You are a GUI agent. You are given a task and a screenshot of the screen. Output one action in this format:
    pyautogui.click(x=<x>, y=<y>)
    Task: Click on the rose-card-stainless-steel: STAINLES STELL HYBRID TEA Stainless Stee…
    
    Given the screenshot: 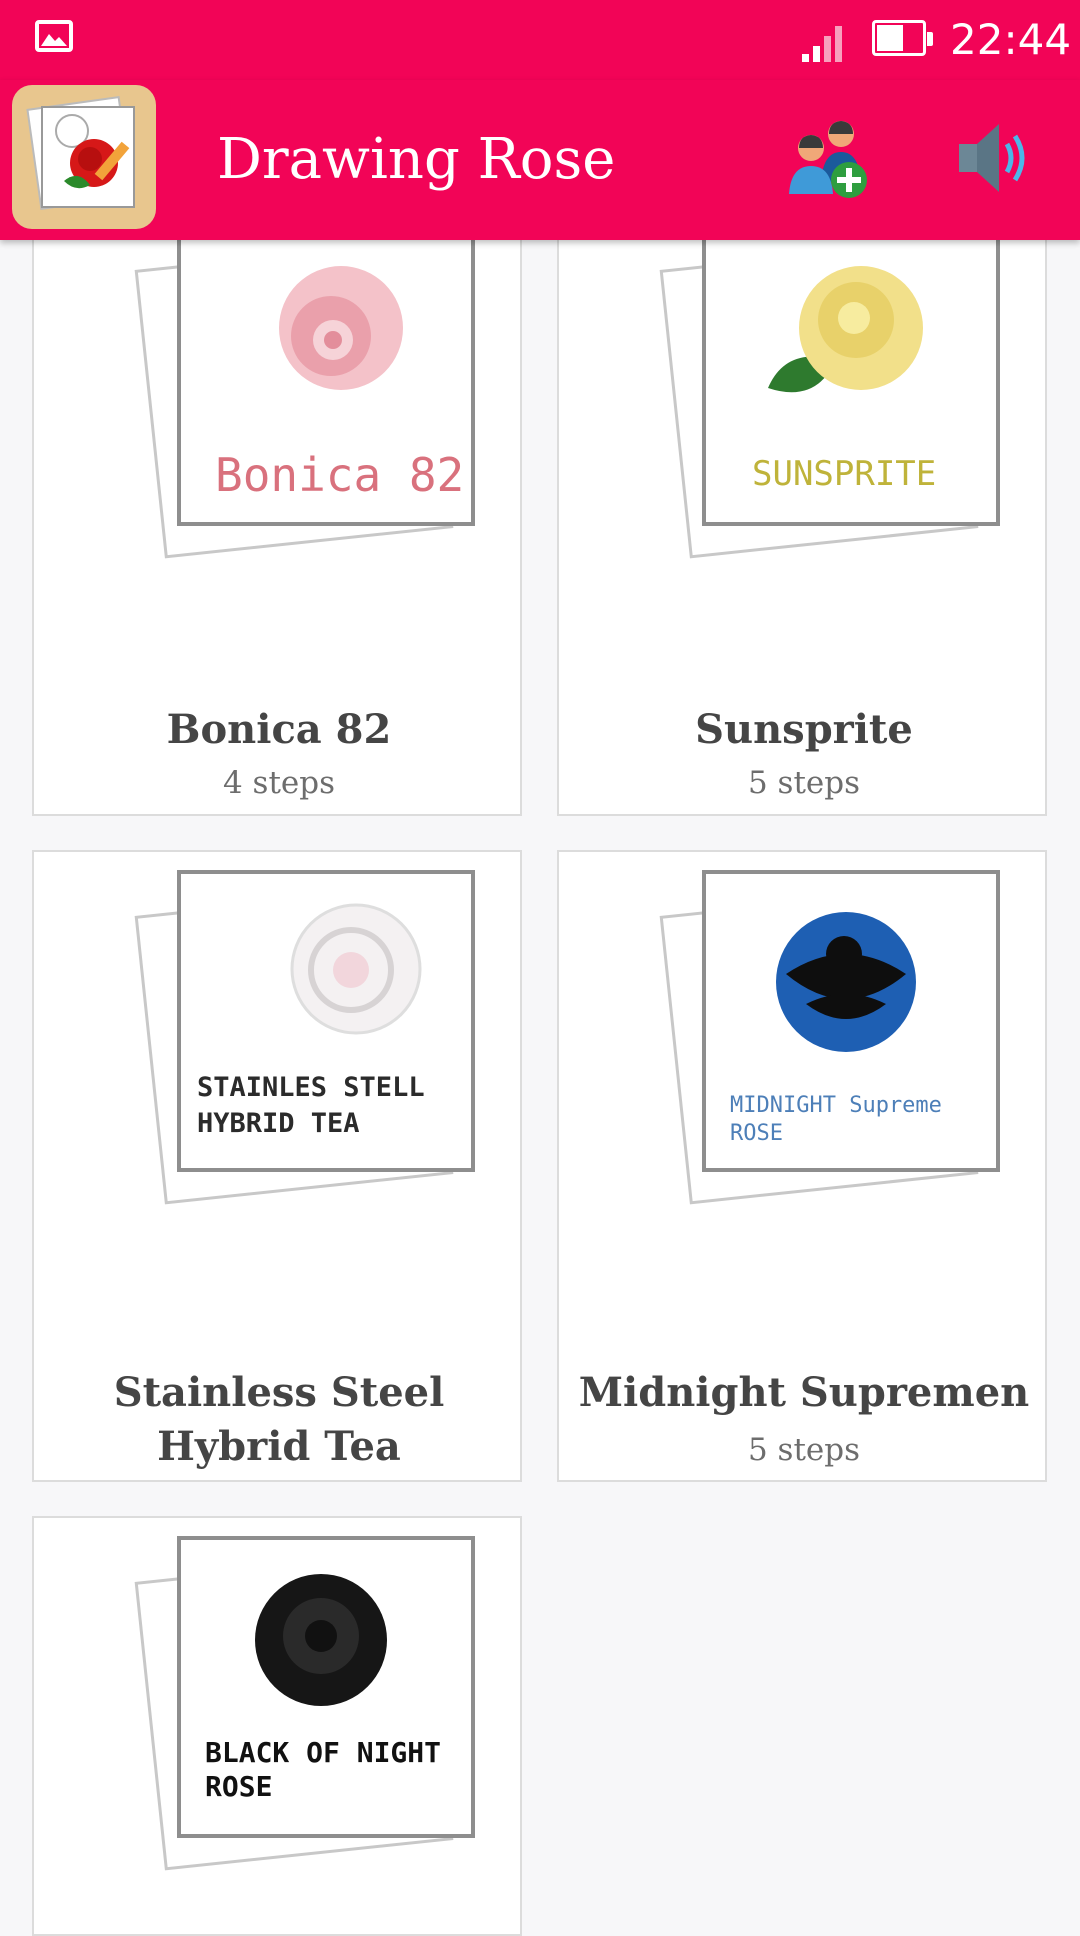 What is the action you would take?
    pyautogui.click(x=277, y=1166)
    